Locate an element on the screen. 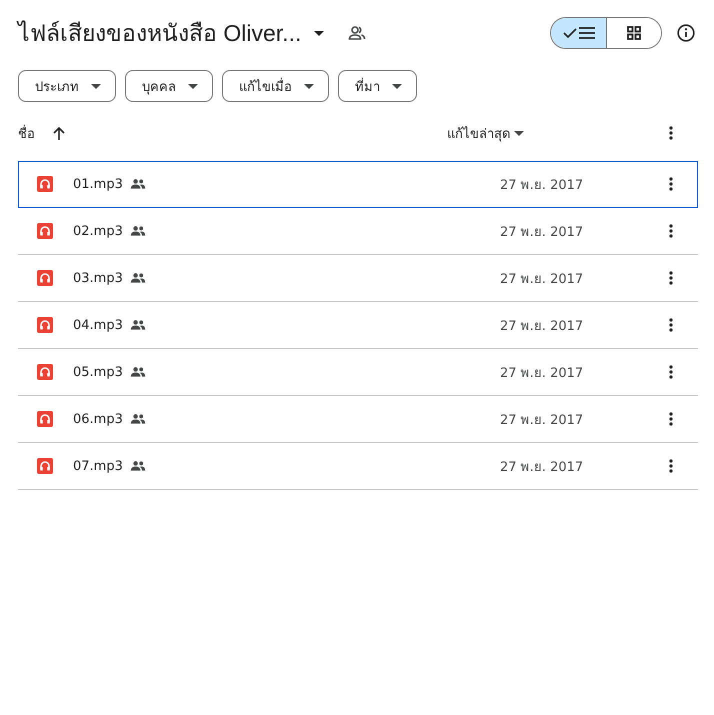 This screenshot has width=714, height=715. grid-icon is located at coordinates (634, 33).